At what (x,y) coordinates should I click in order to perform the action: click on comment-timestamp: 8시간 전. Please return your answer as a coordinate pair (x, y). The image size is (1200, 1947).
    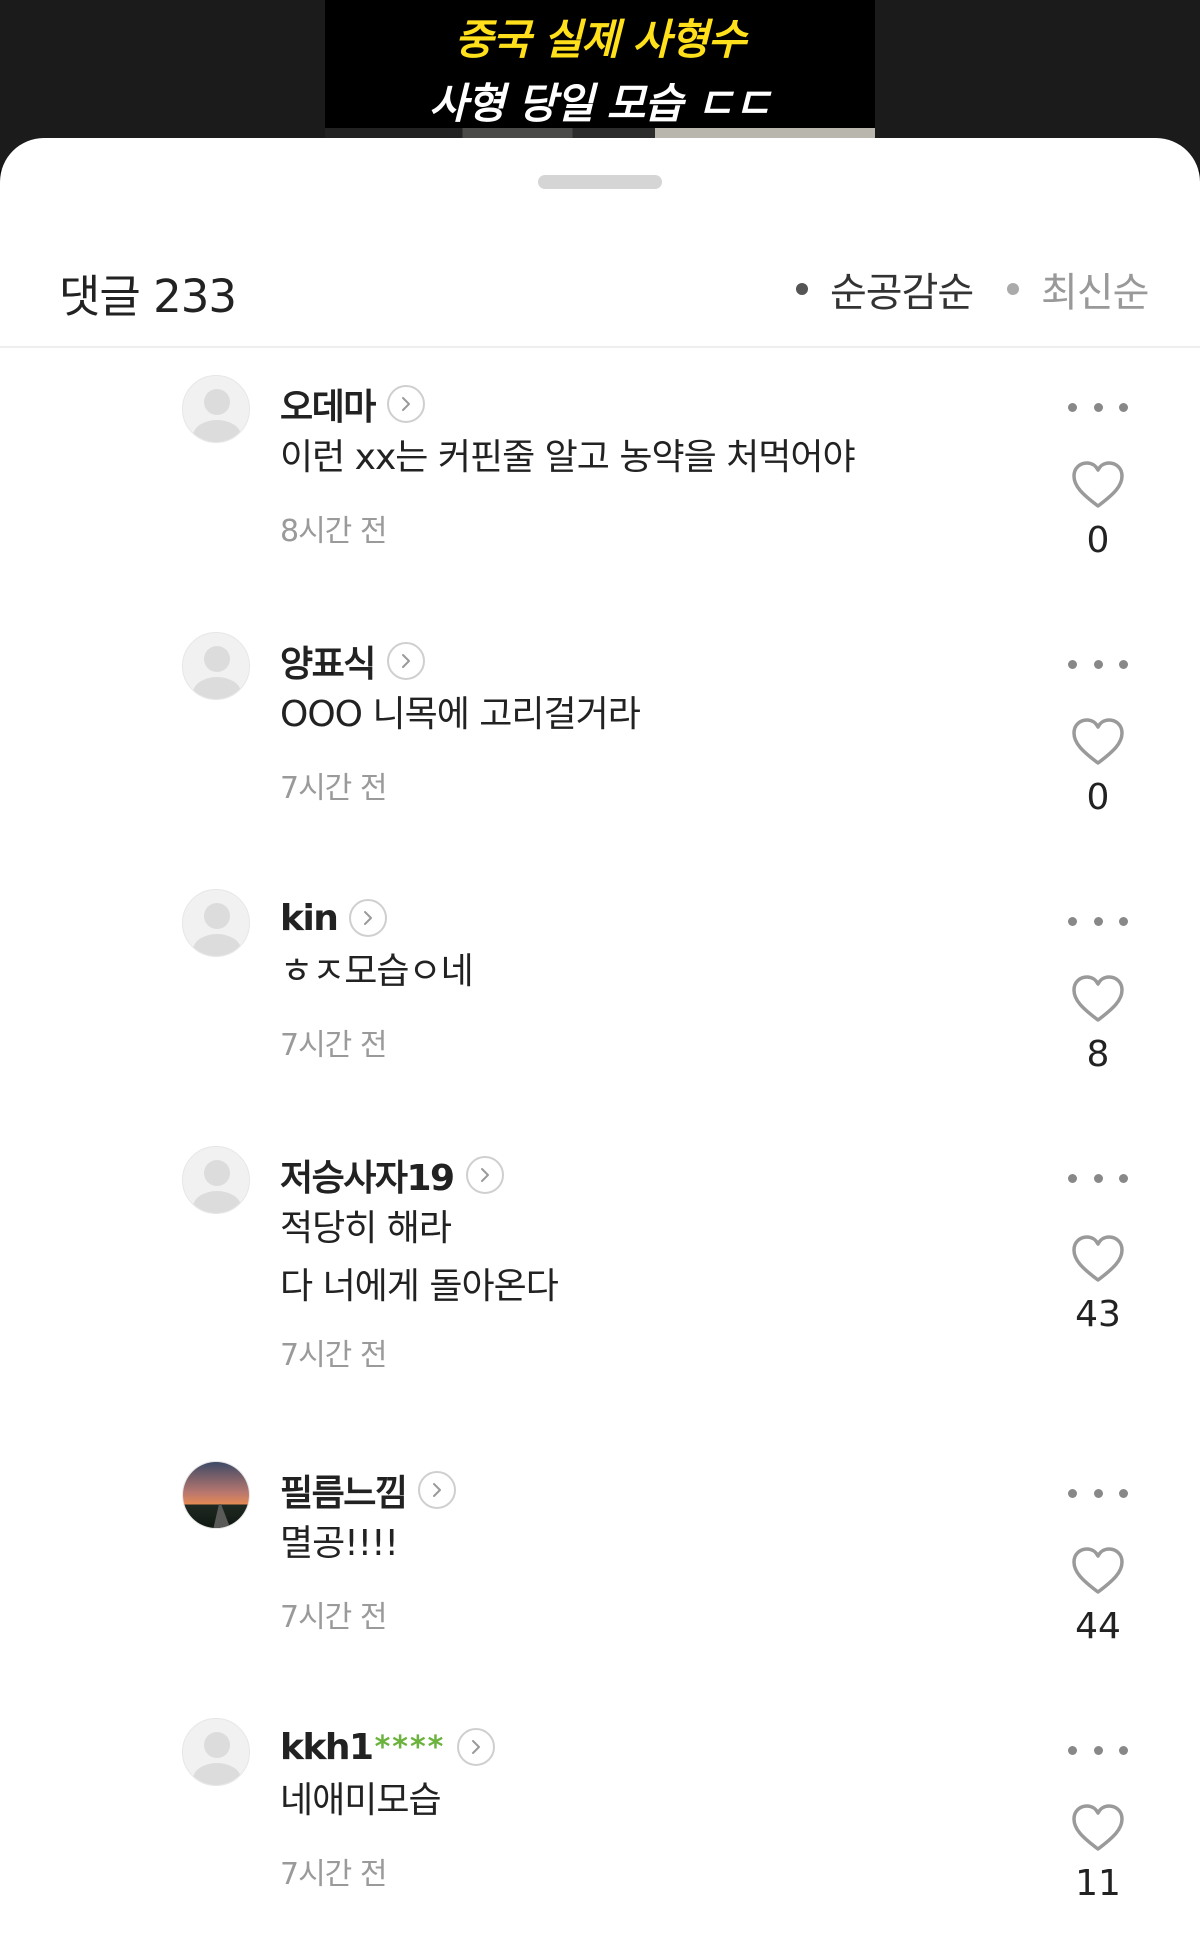
    Looking at the image, I should click on (333, 531).